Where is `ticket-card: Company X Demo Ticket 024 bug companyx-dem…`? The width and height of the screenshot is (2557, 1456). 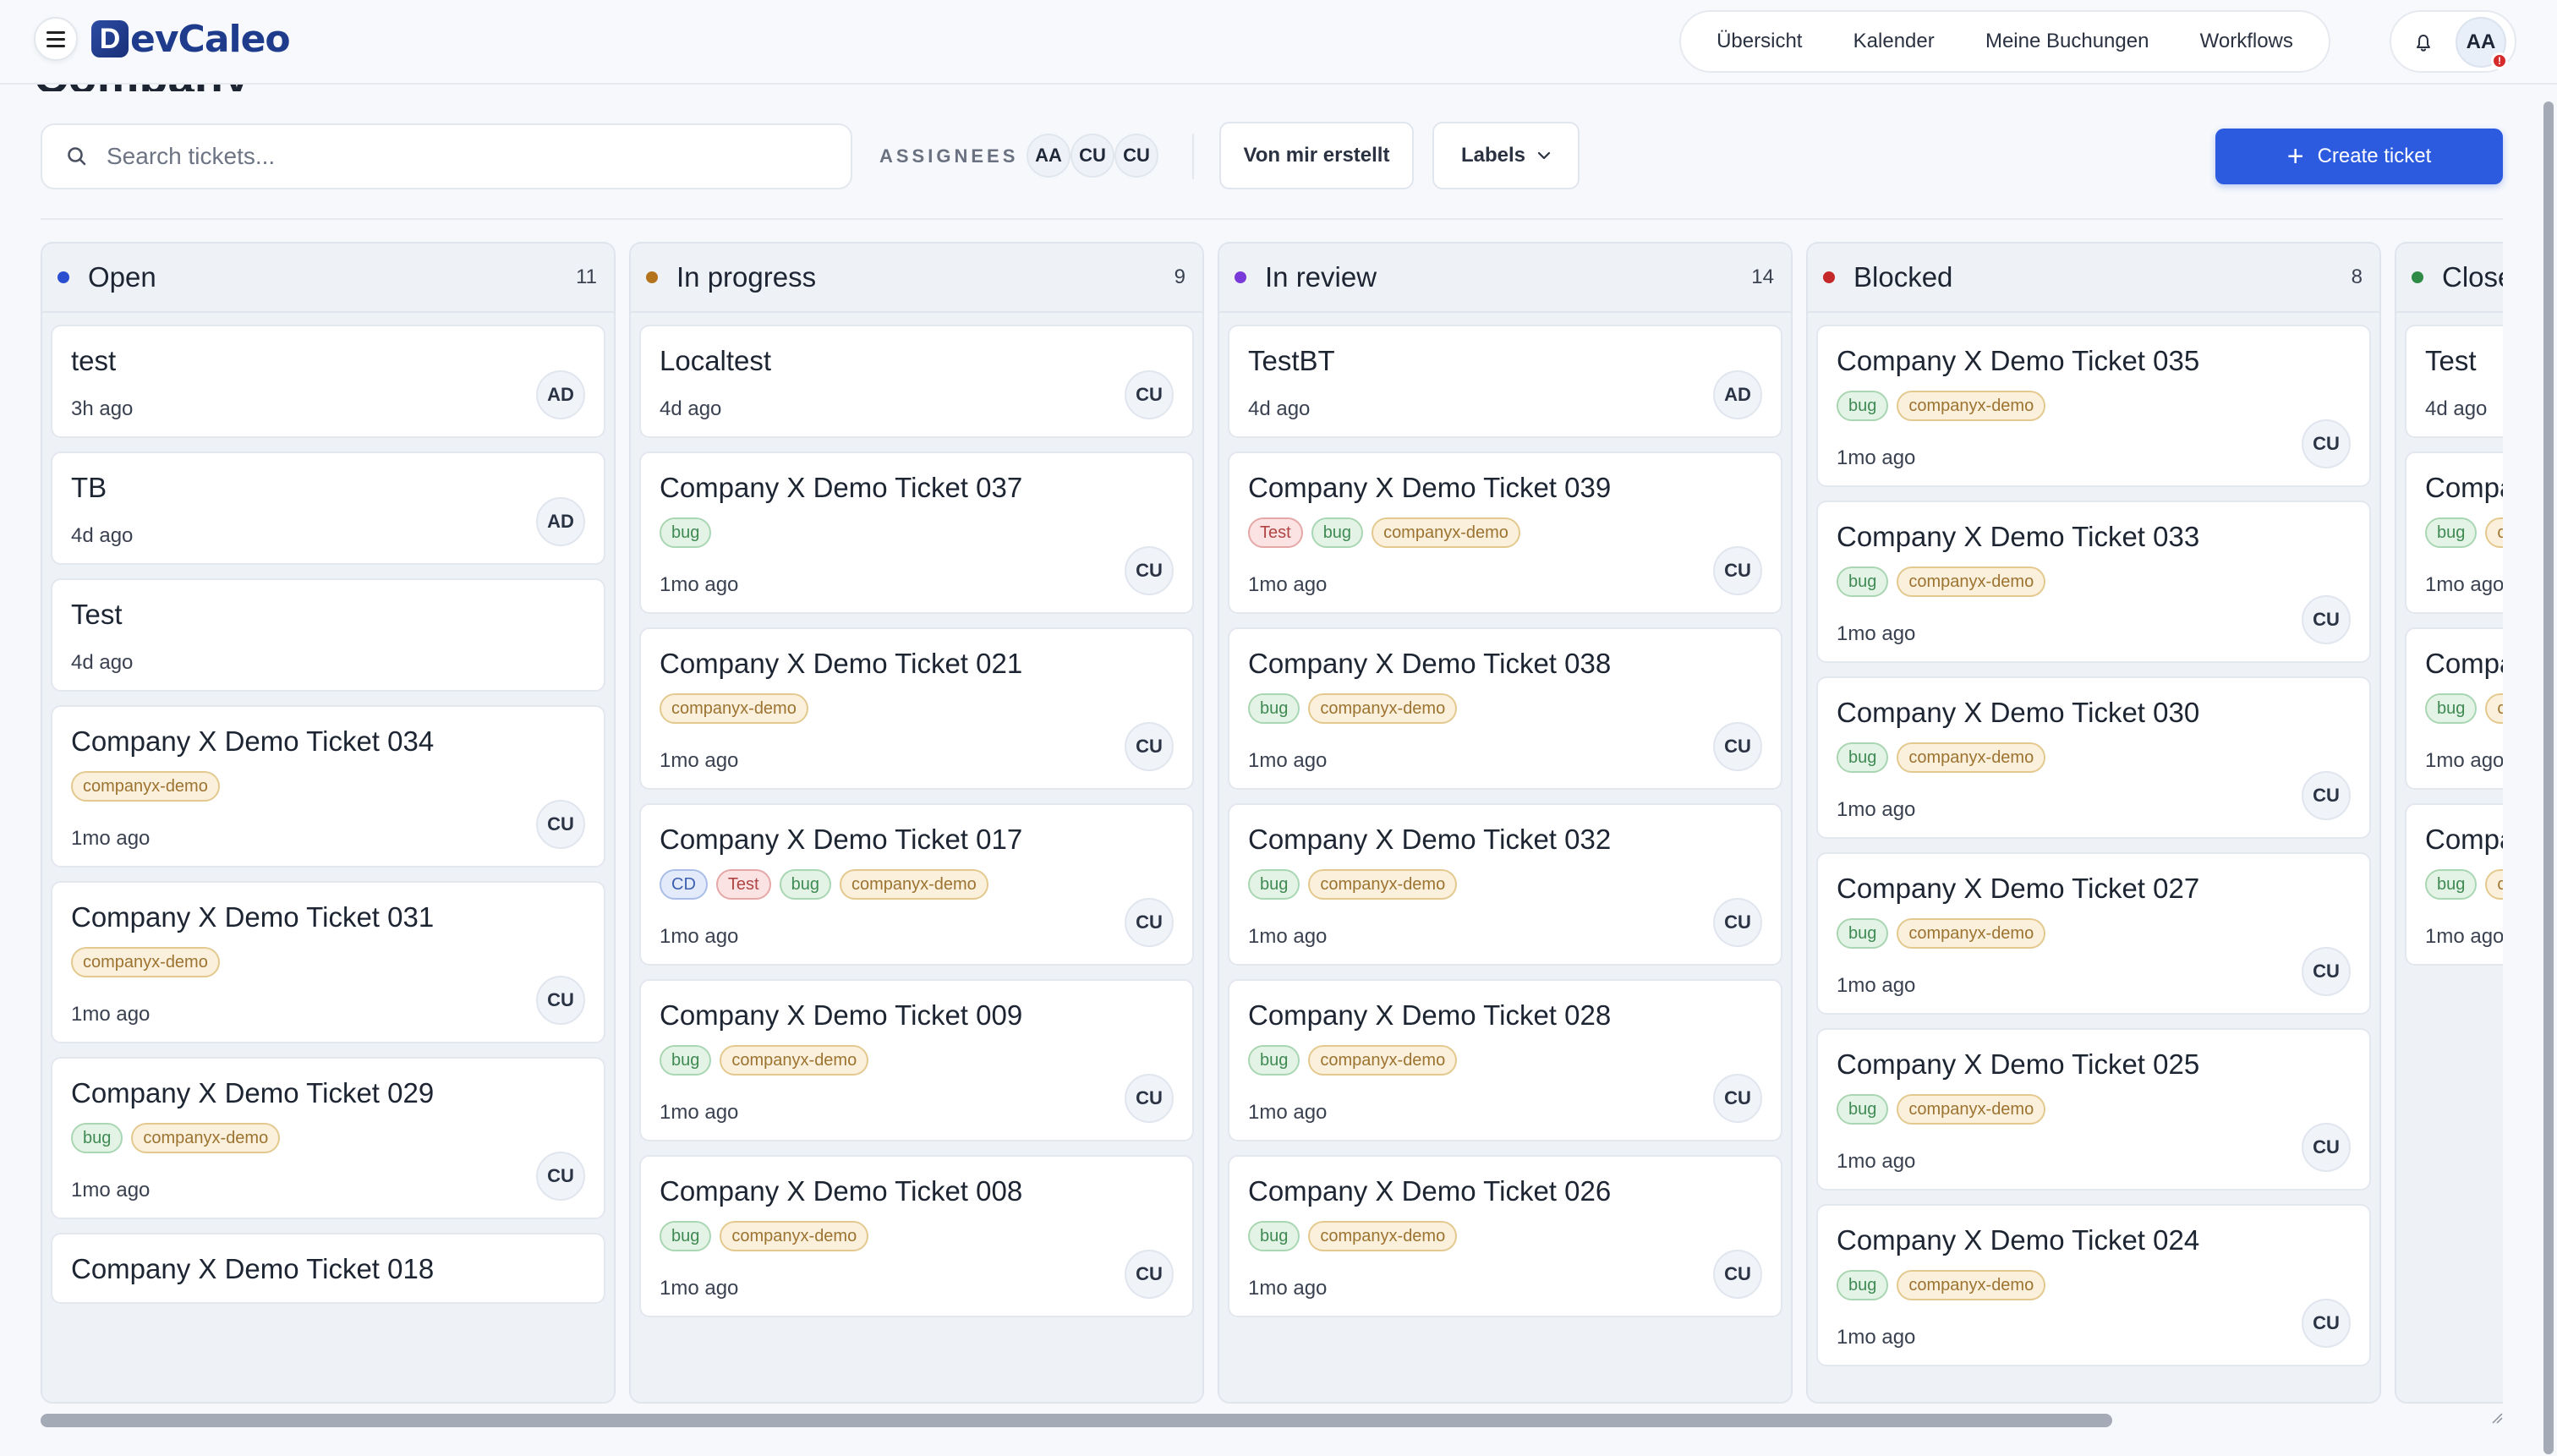
ticket-card: Company X Demo Ticket 024 bug companyx-dem… is located at coordinates (2093, 1285).